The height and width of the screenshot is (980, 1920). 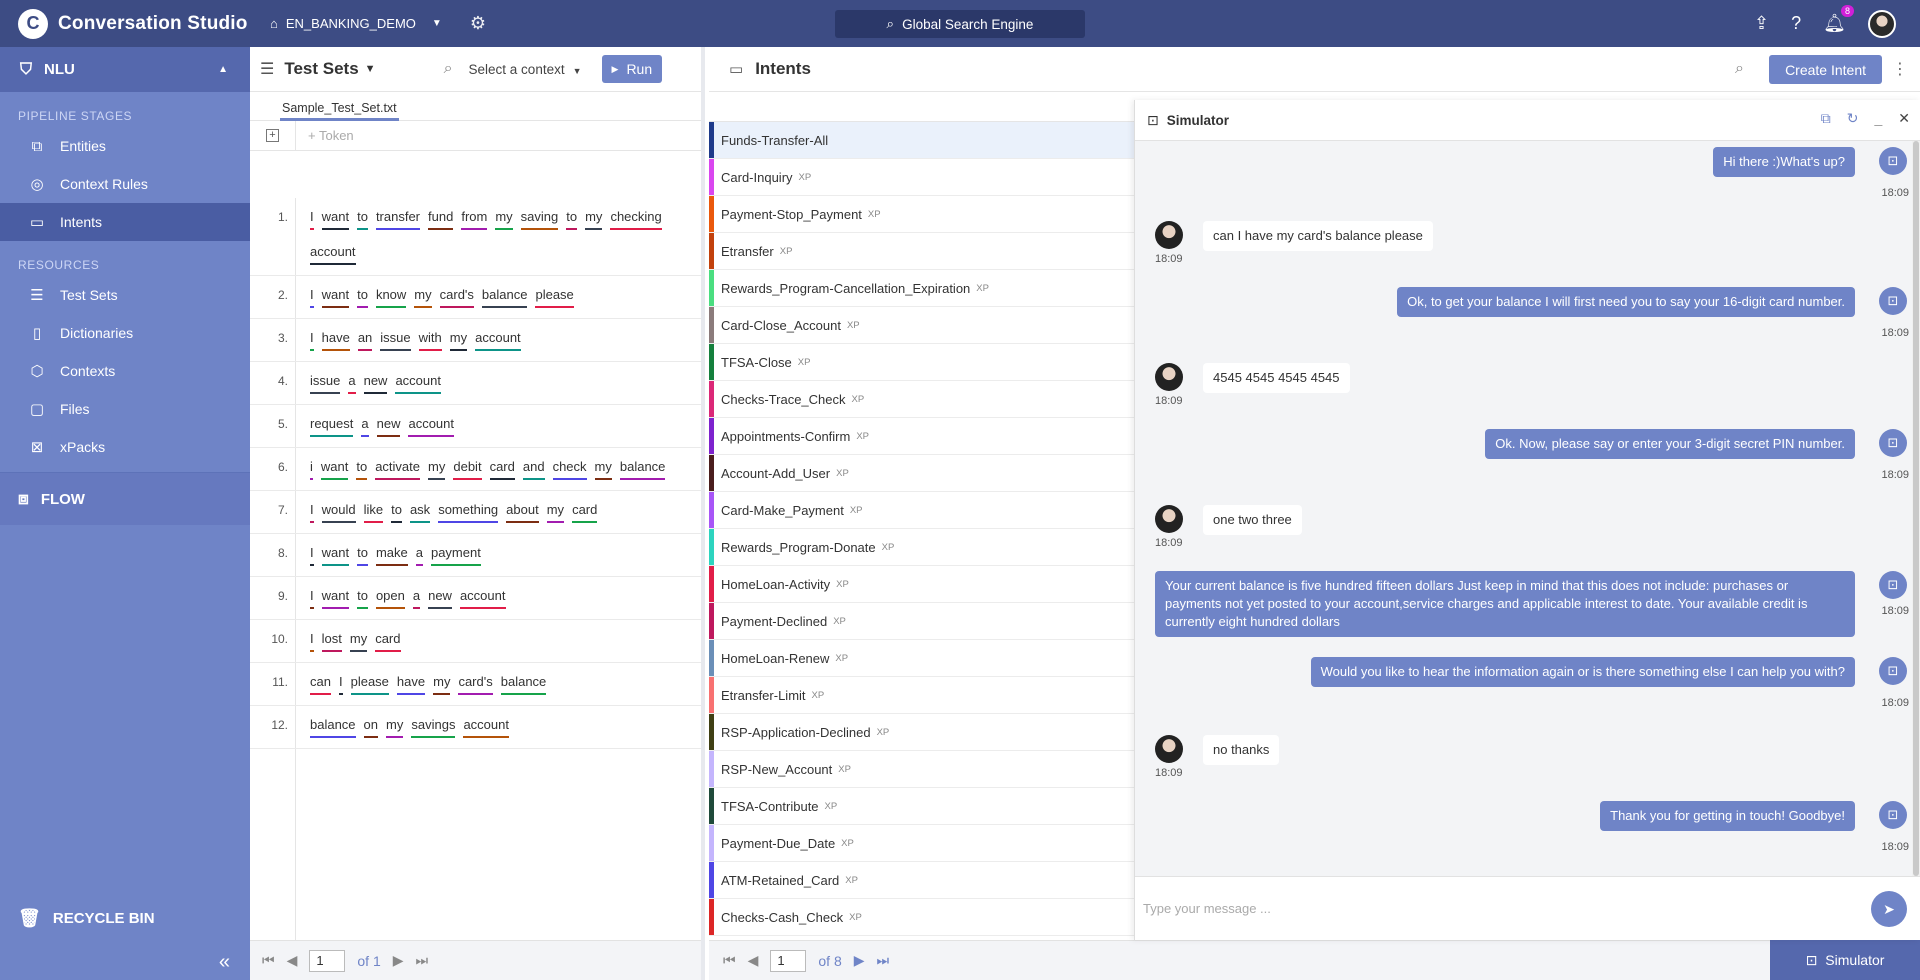 What do you see at coordinates (921, 251) in the screenshot?
I see `intent-row: Etransfer XP` at bounding box center [921, 251].